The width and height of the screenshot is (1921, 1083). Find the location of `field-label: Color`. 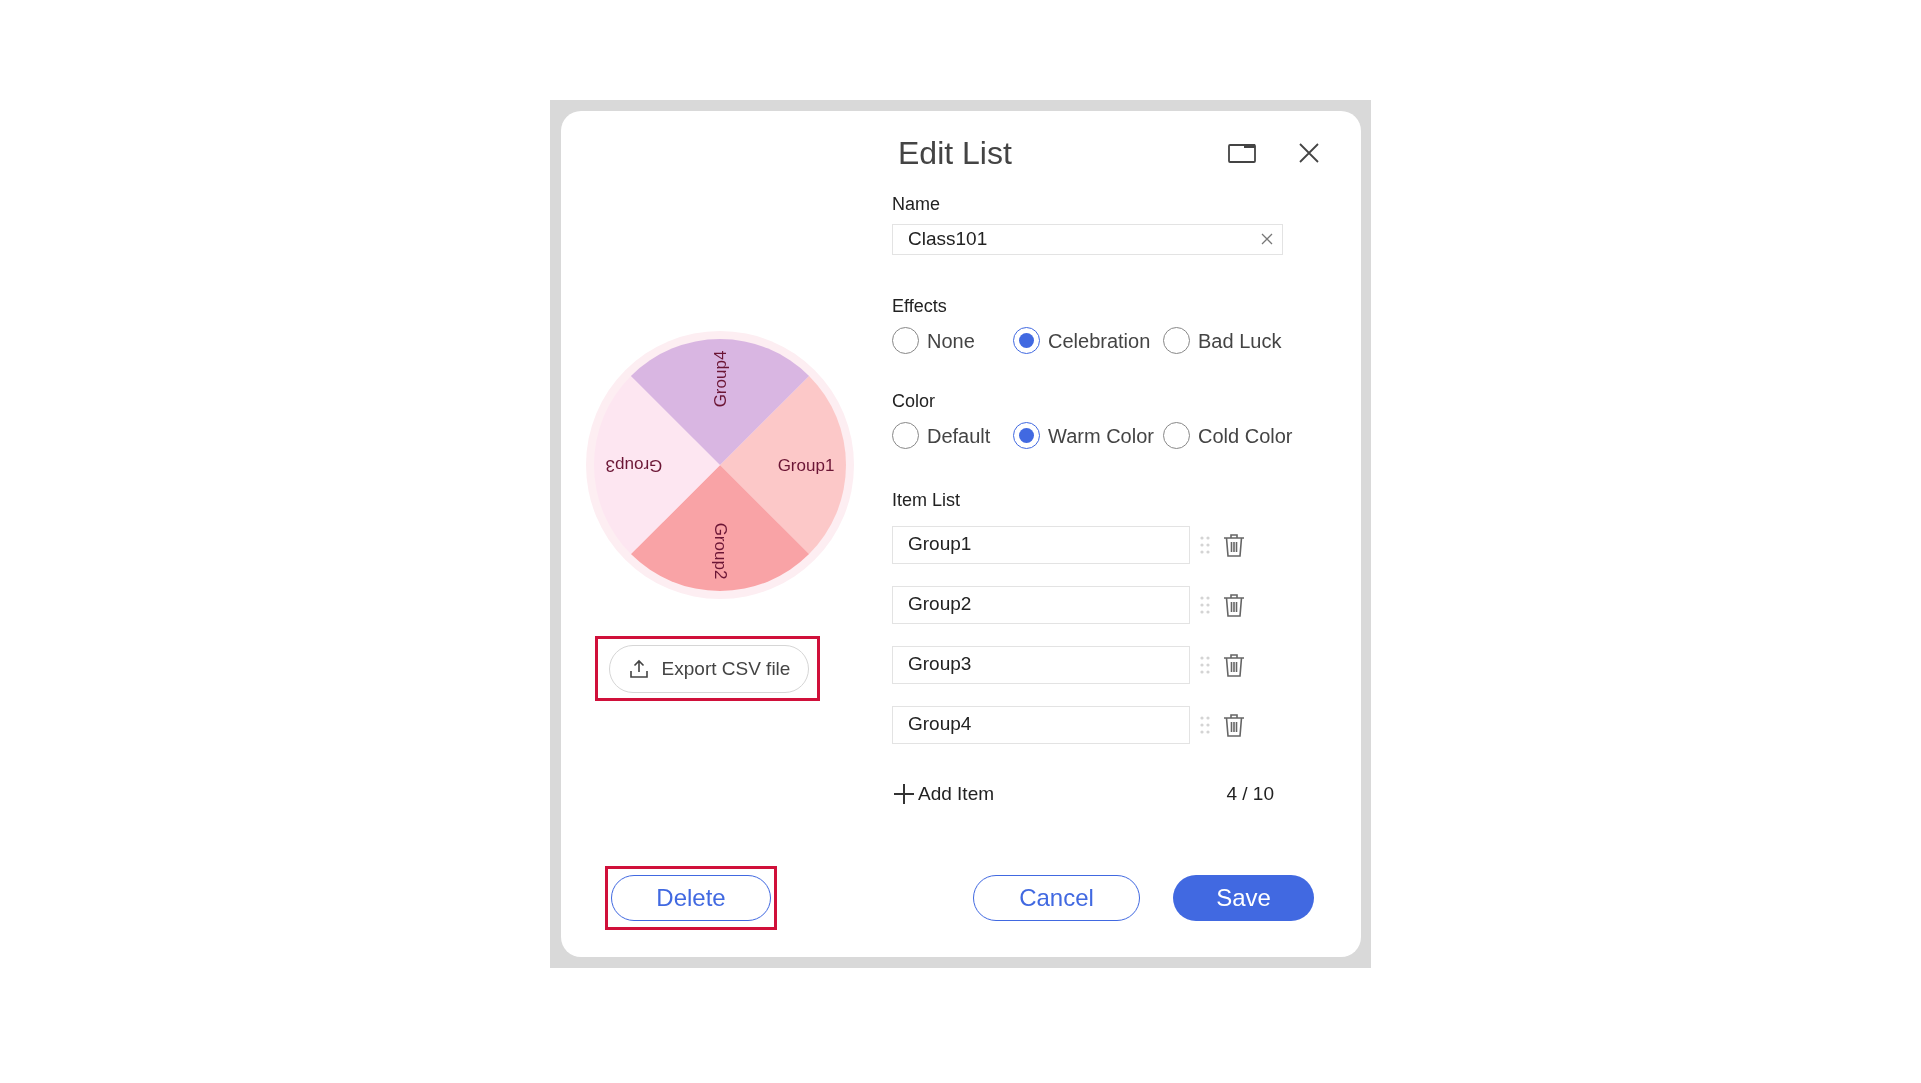

field-label: Color is located at coordinates (914, 401).